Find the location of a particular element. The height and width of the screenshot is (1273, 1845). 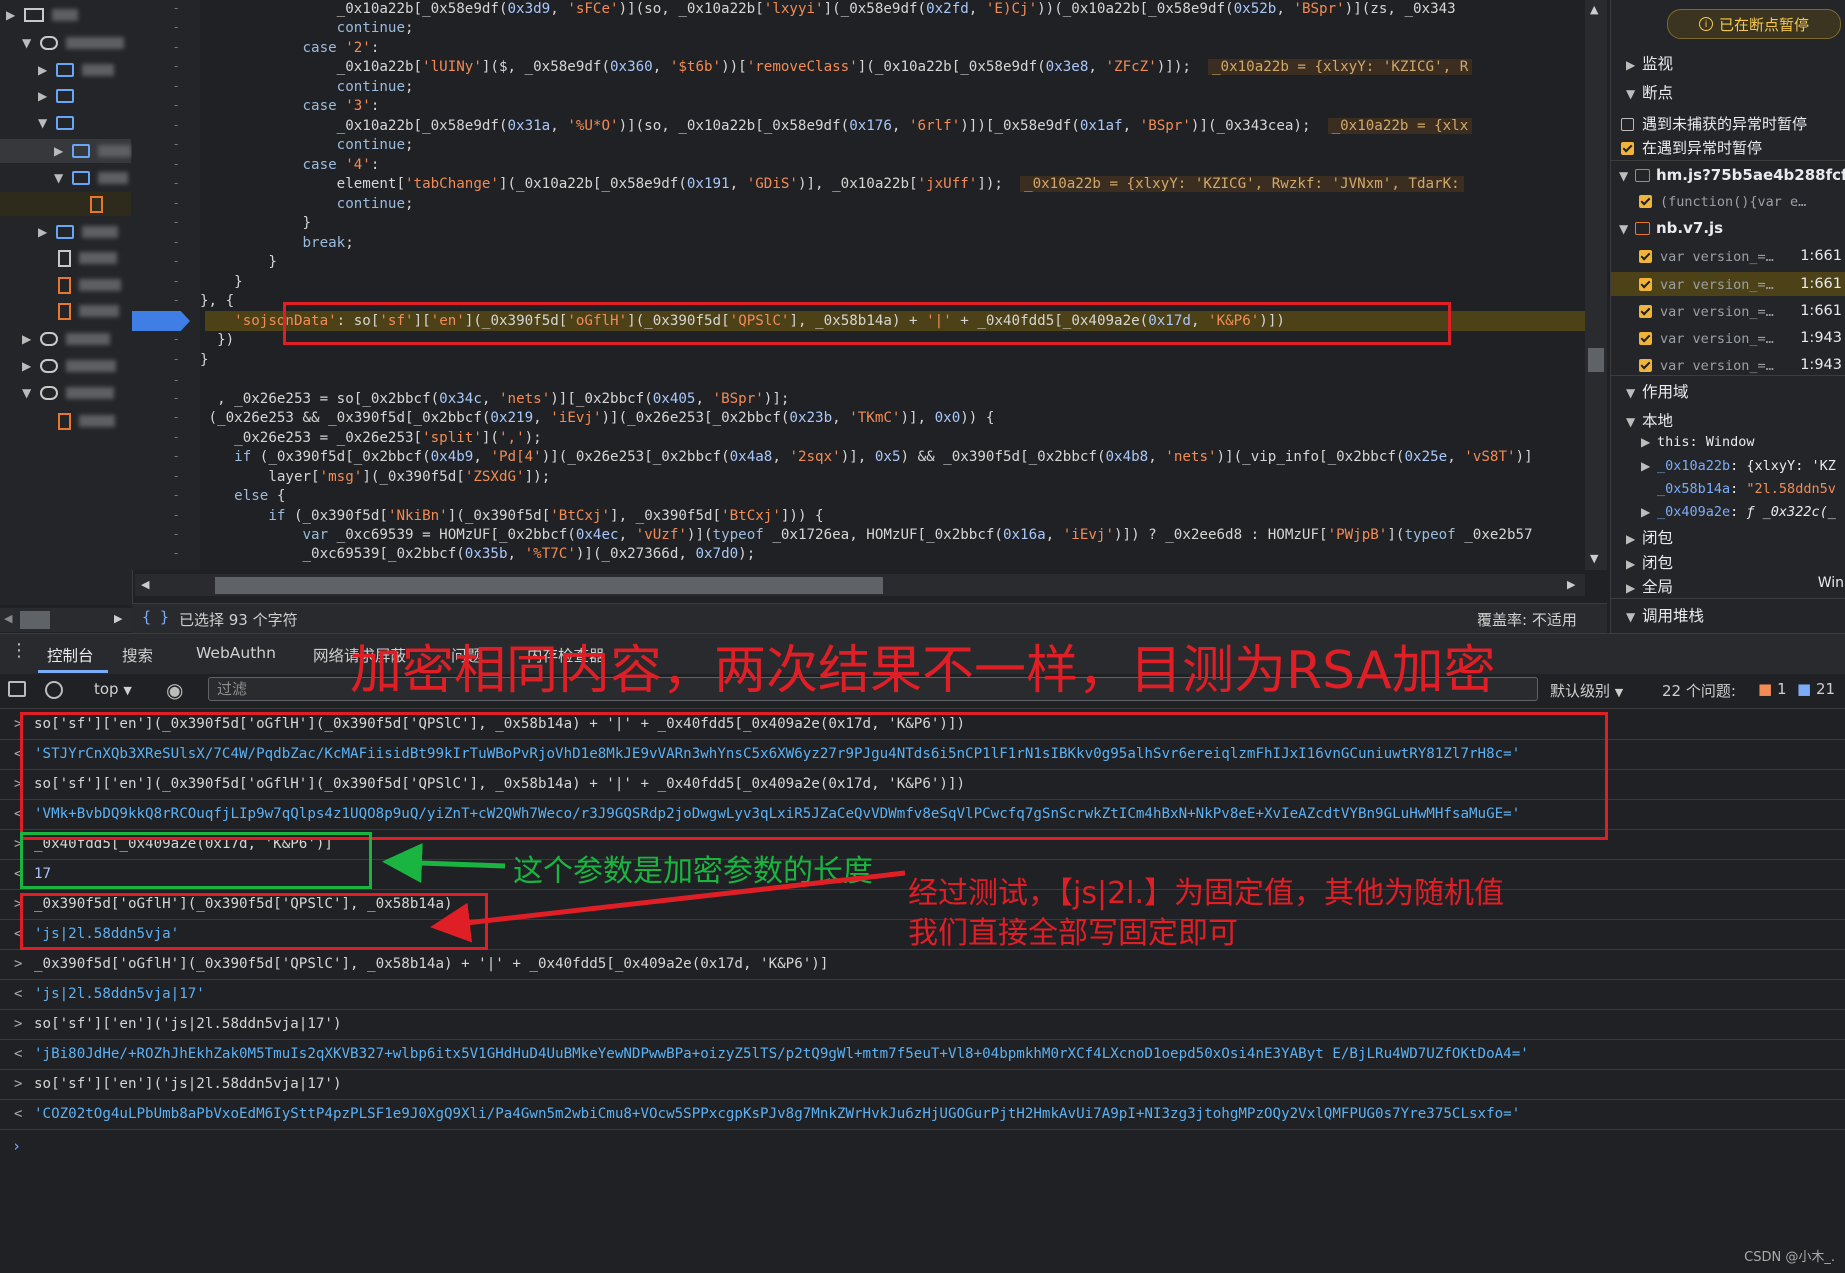

tab-webauthn: WebAuthn is located at coordinates (236, 653).